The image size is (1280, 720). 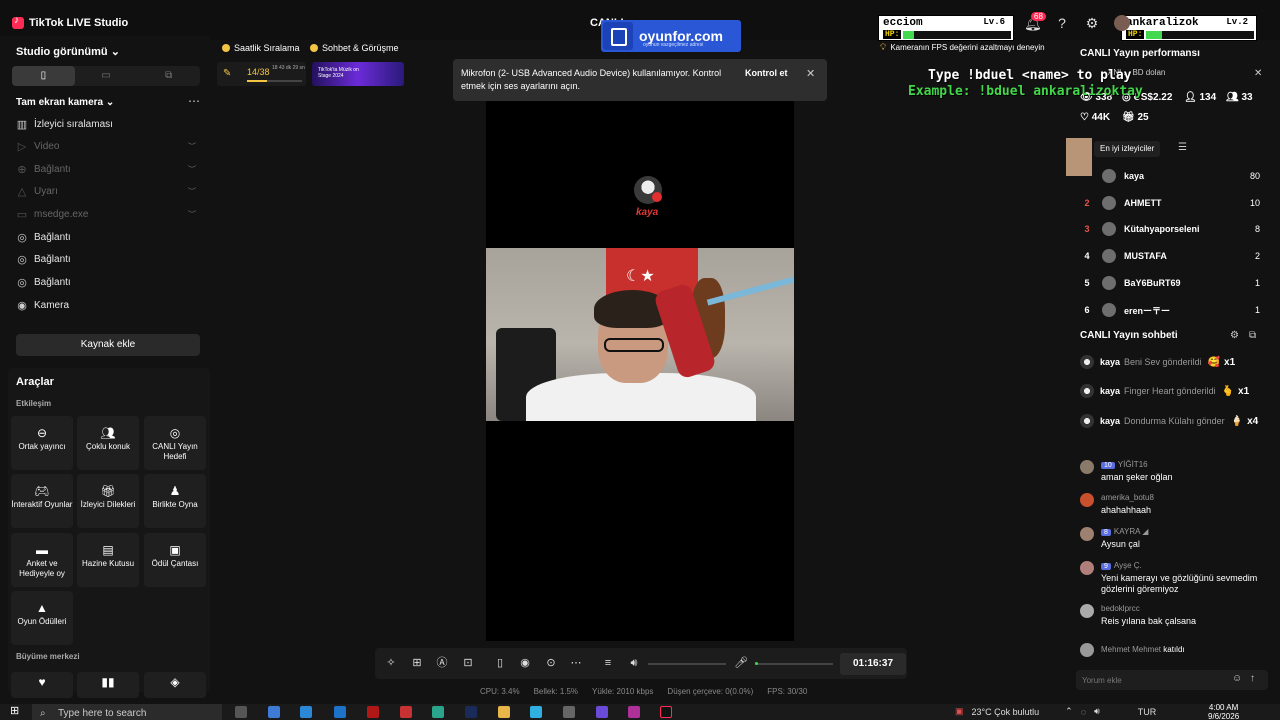 I want to click on top-viewer-row: 2 AHMETT 10, so click(x=1170, y=203).